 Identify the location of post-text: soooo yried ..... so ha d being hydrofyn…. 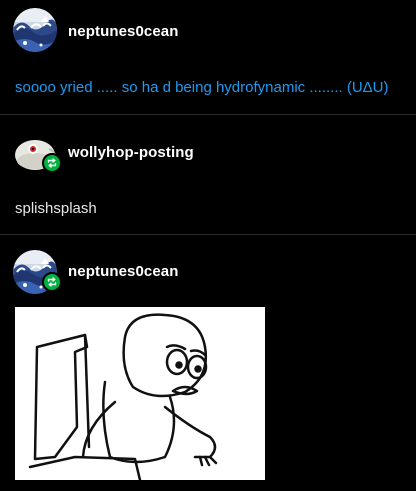
(202, 87).